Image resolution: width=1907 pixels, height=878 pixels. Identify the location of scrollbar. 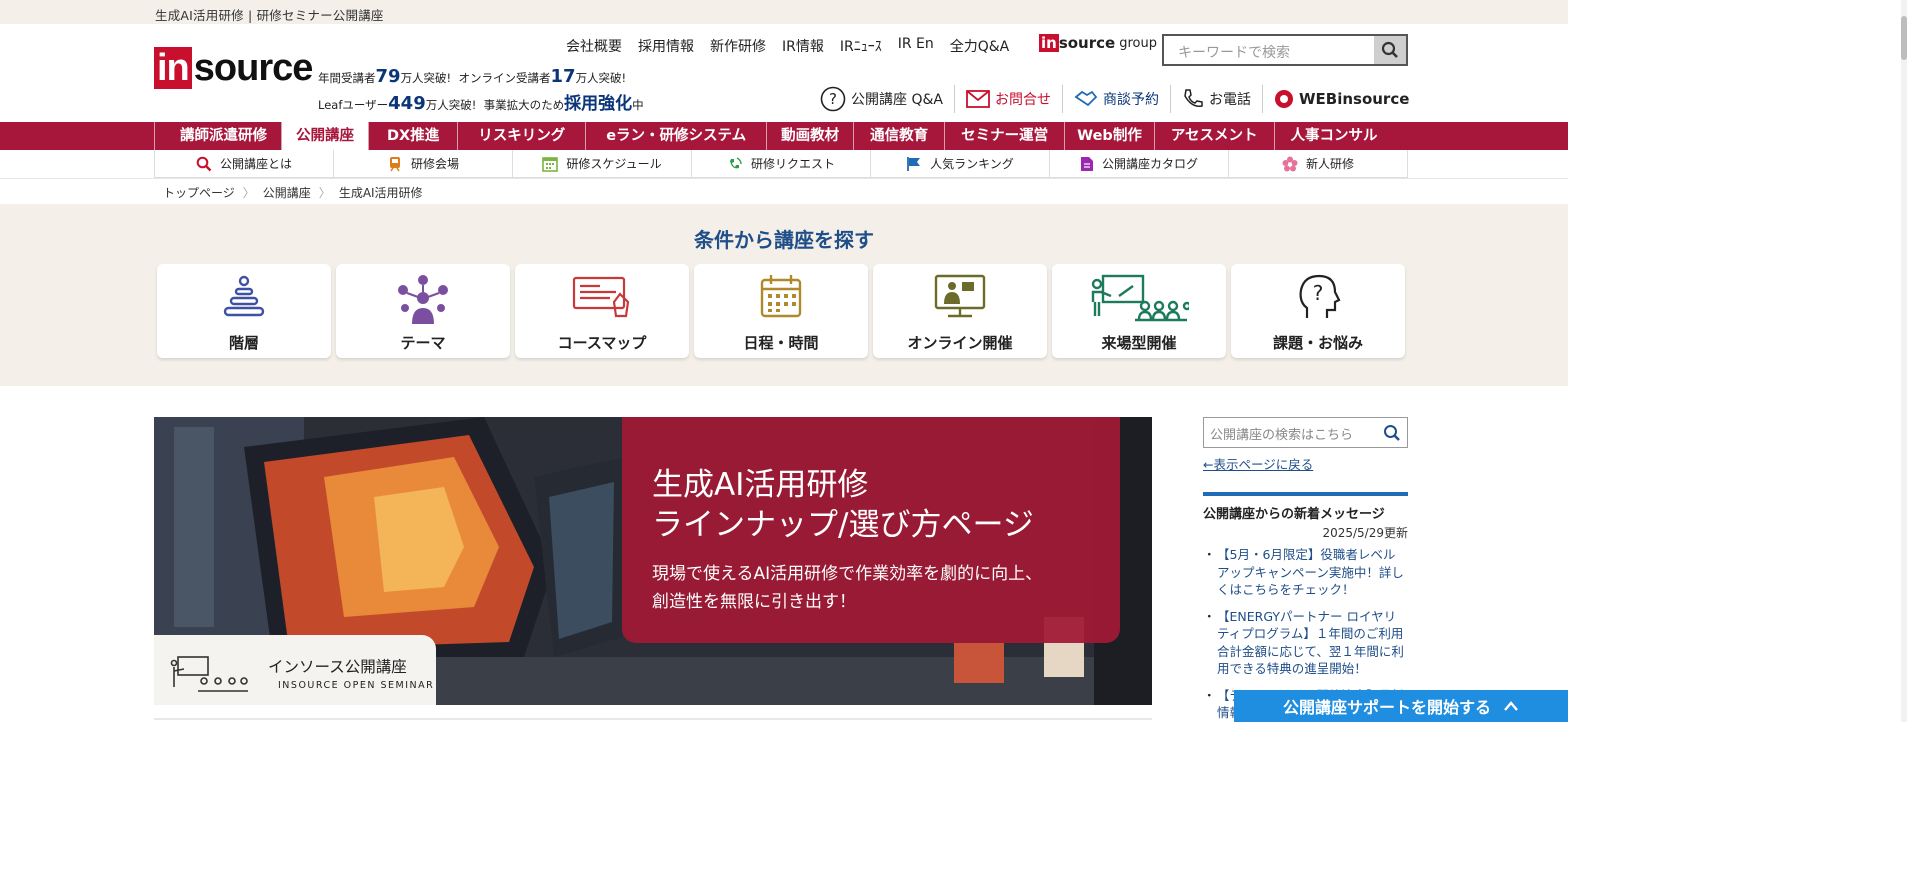
(1904, 361).